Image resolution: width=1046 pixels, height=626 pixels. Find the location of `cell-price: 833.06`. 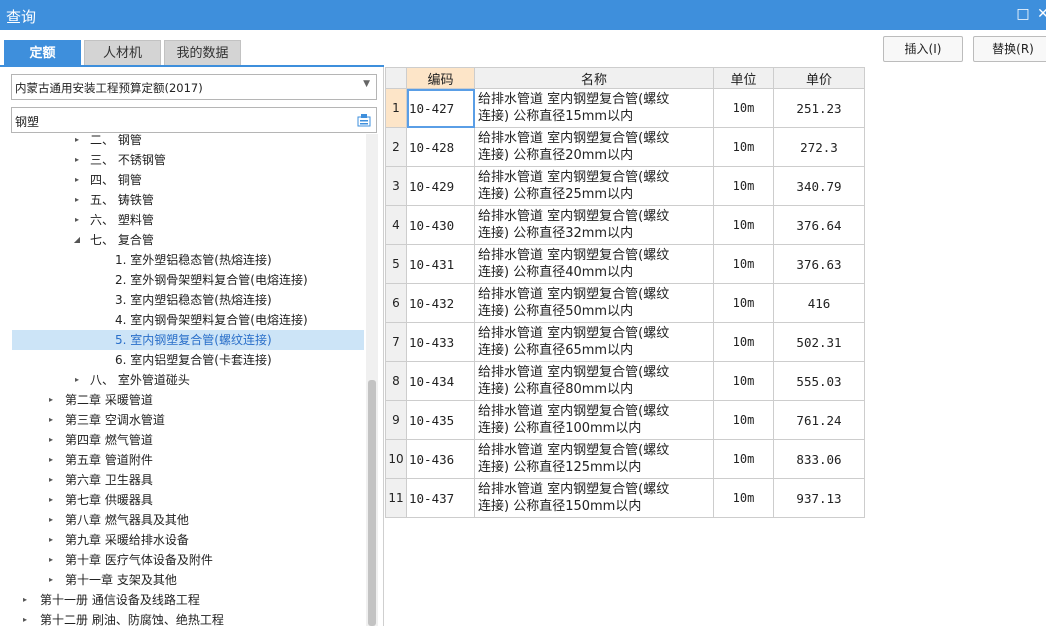

cell-price: 833.06 is located at coordinates (819, 459).